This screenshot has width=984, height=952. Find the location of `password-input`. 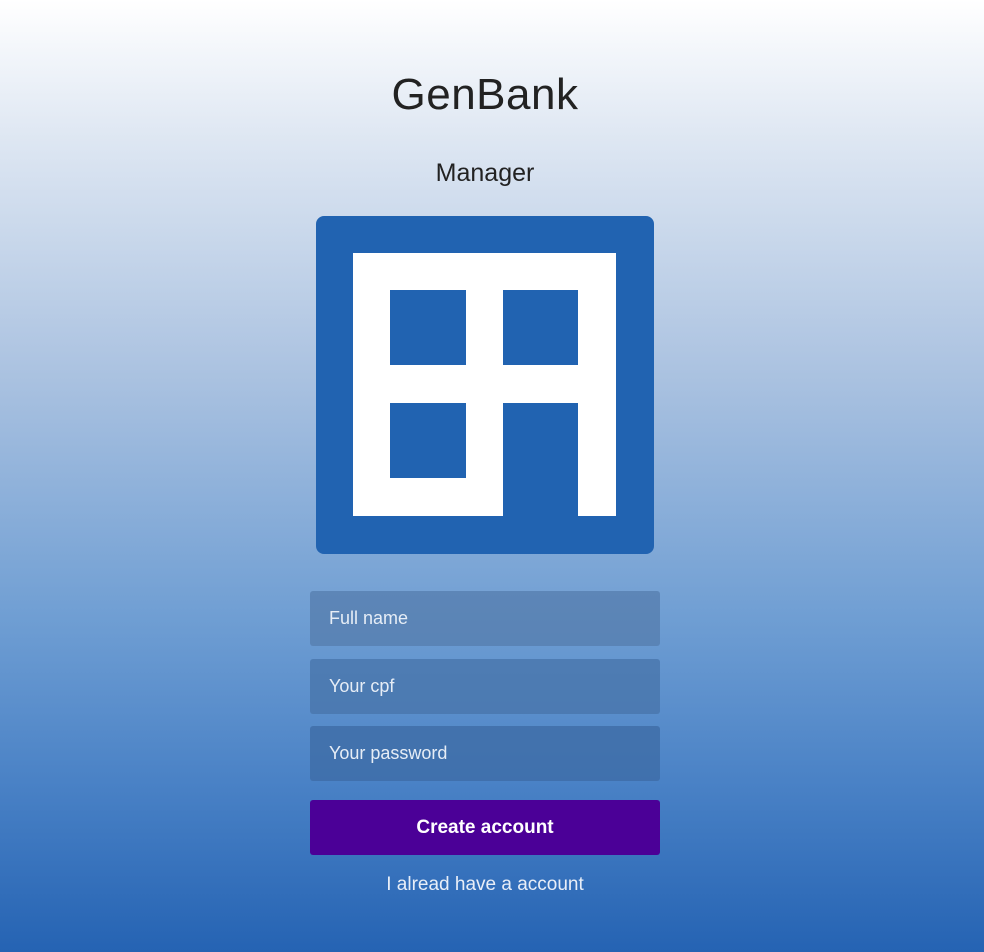

password-input is located at coordinates (485, 753).